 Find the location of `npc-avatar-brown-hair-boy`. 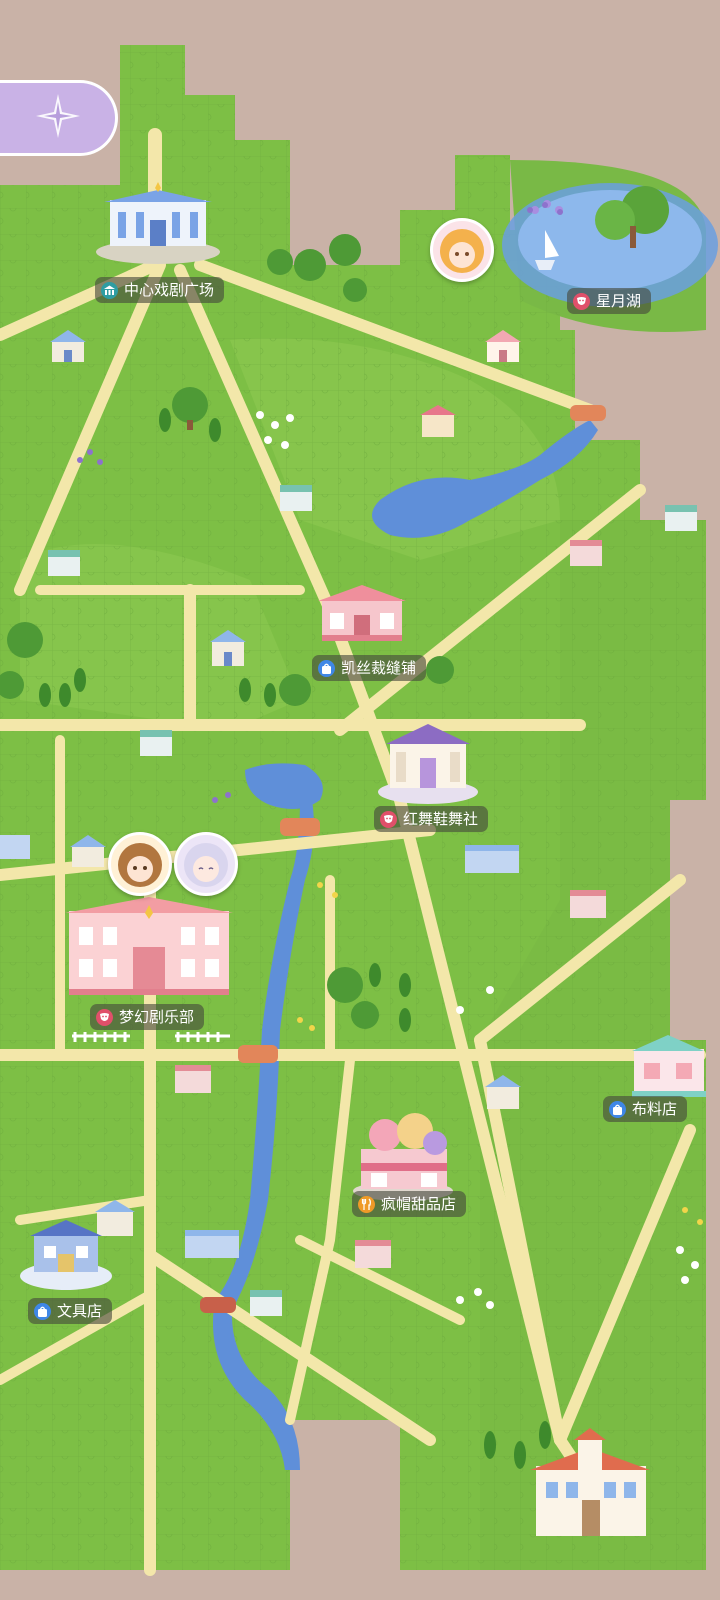

npc-avatar-brown-hair-boy is located at coordinates (140, 864).